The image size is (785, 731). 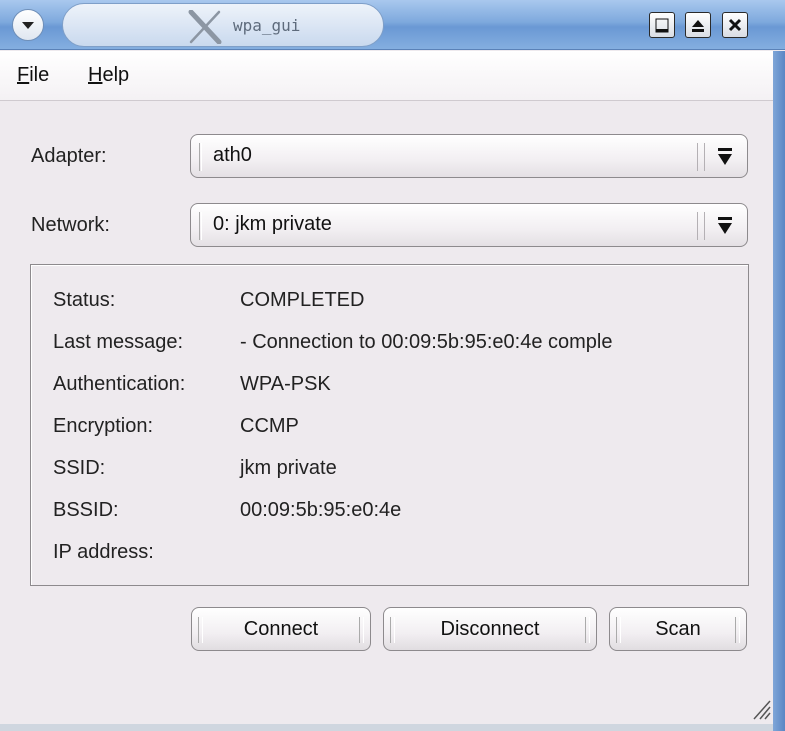 I want to click on authentication-value: WPA-PSK, so click(x=285, y=384).